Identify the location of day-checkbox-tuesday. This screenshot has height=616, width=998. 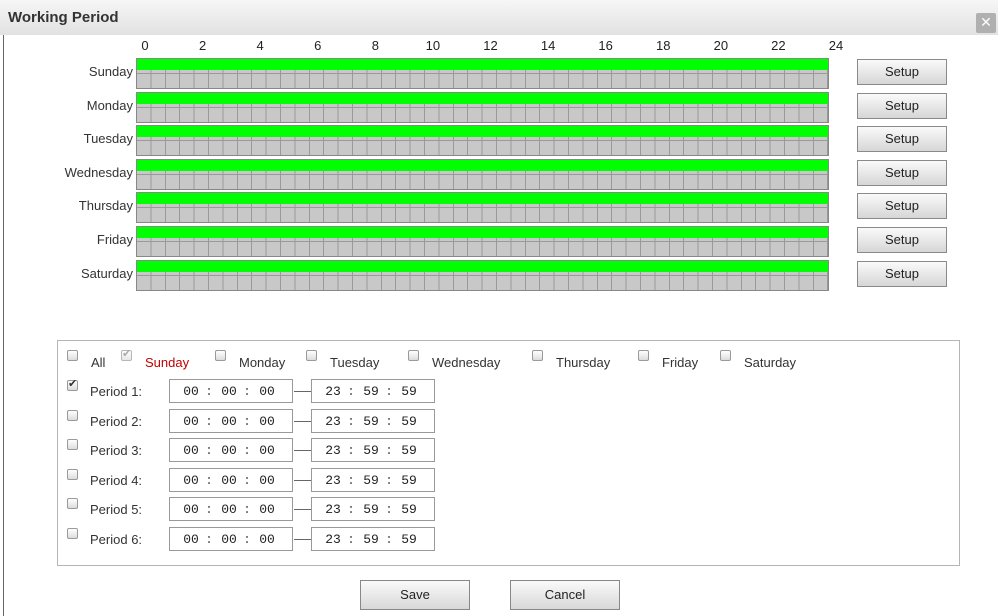
(311, 355).